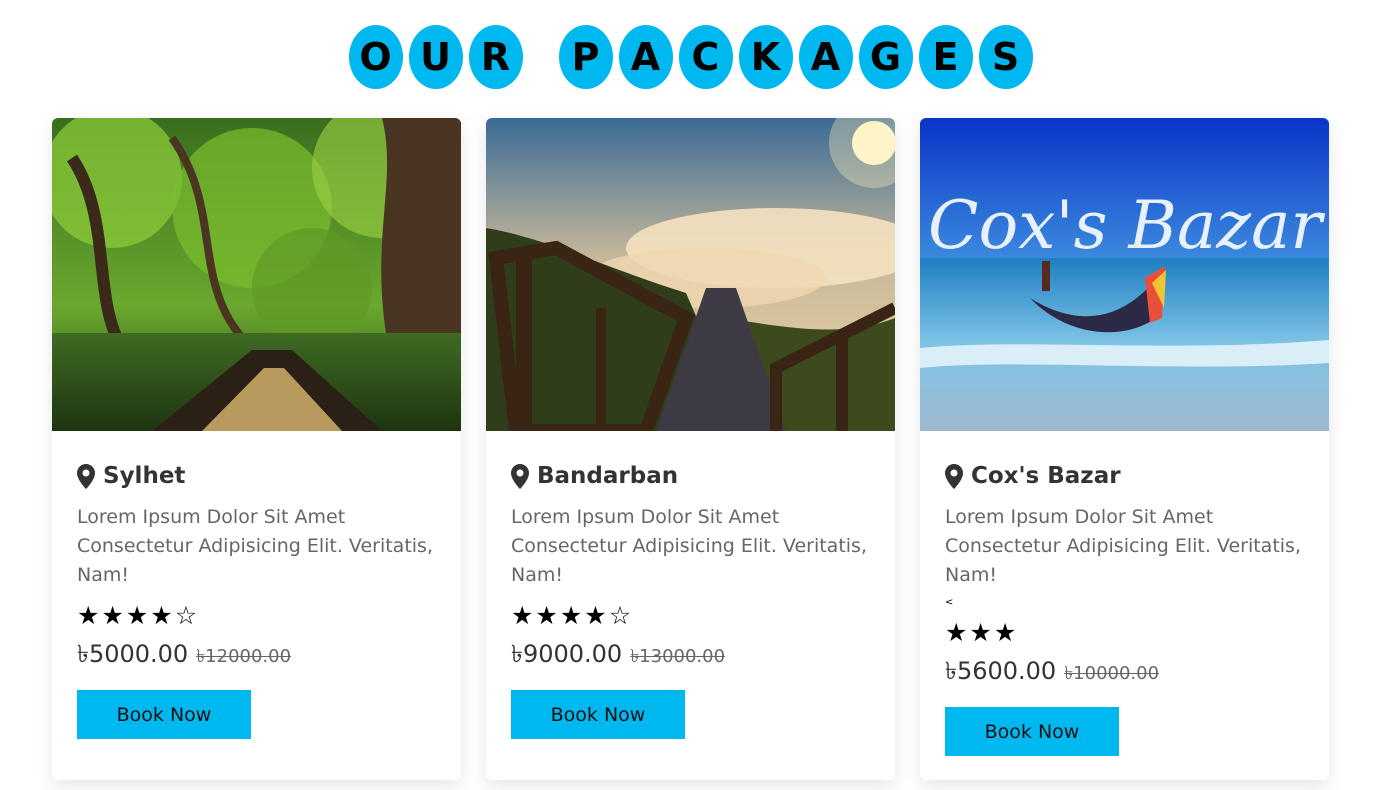 This screenshot has height=790, width=1381. What do you see at coordinates (796, 57) in the screenshot?
I see `heading-word-packages: P A C K A G E S` at bounding box center [796, 57].